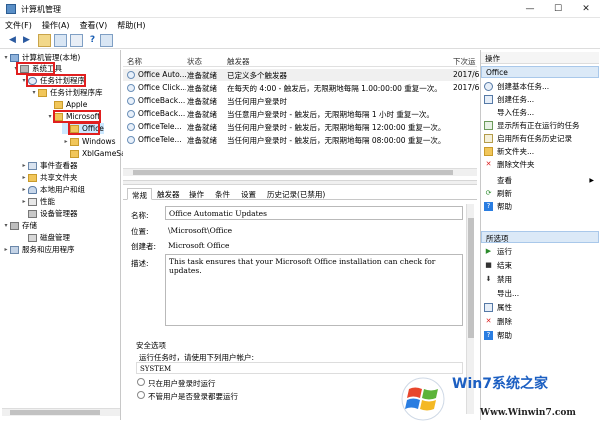  Describe the element at coordinates (168, 194) in the screenshot. I see `tab-triggers: 触发器` at that location.